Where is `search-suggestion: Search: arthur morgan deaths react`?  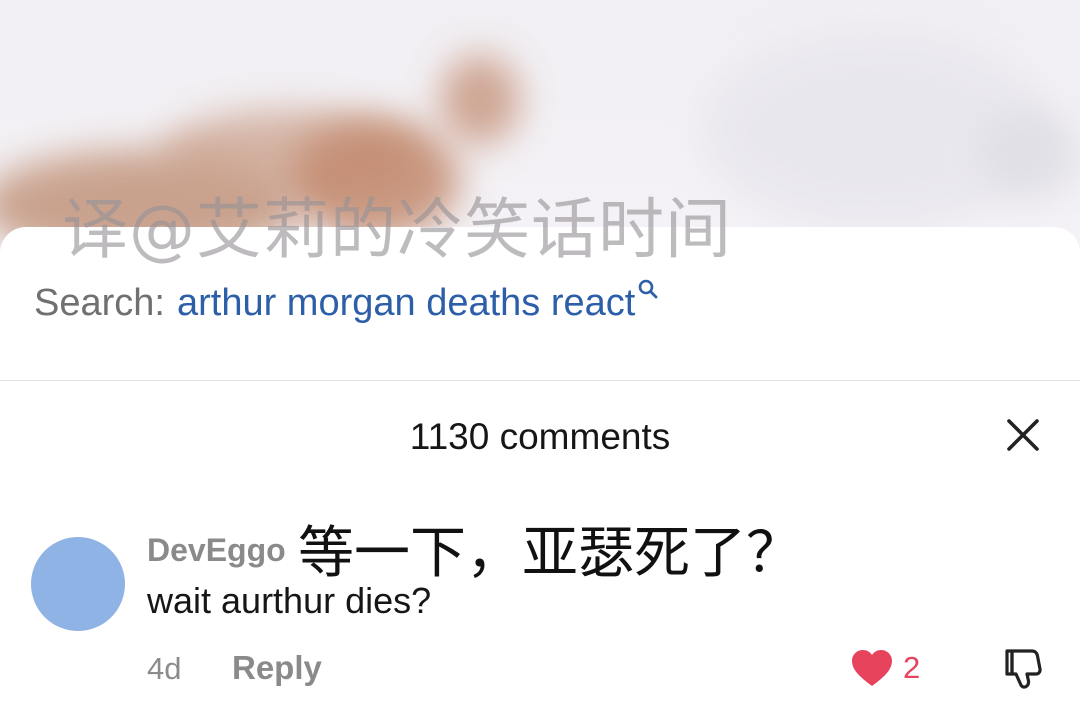 search-suggestion: Search: arthur morgan deaths react is located at coordinates (346, 302).